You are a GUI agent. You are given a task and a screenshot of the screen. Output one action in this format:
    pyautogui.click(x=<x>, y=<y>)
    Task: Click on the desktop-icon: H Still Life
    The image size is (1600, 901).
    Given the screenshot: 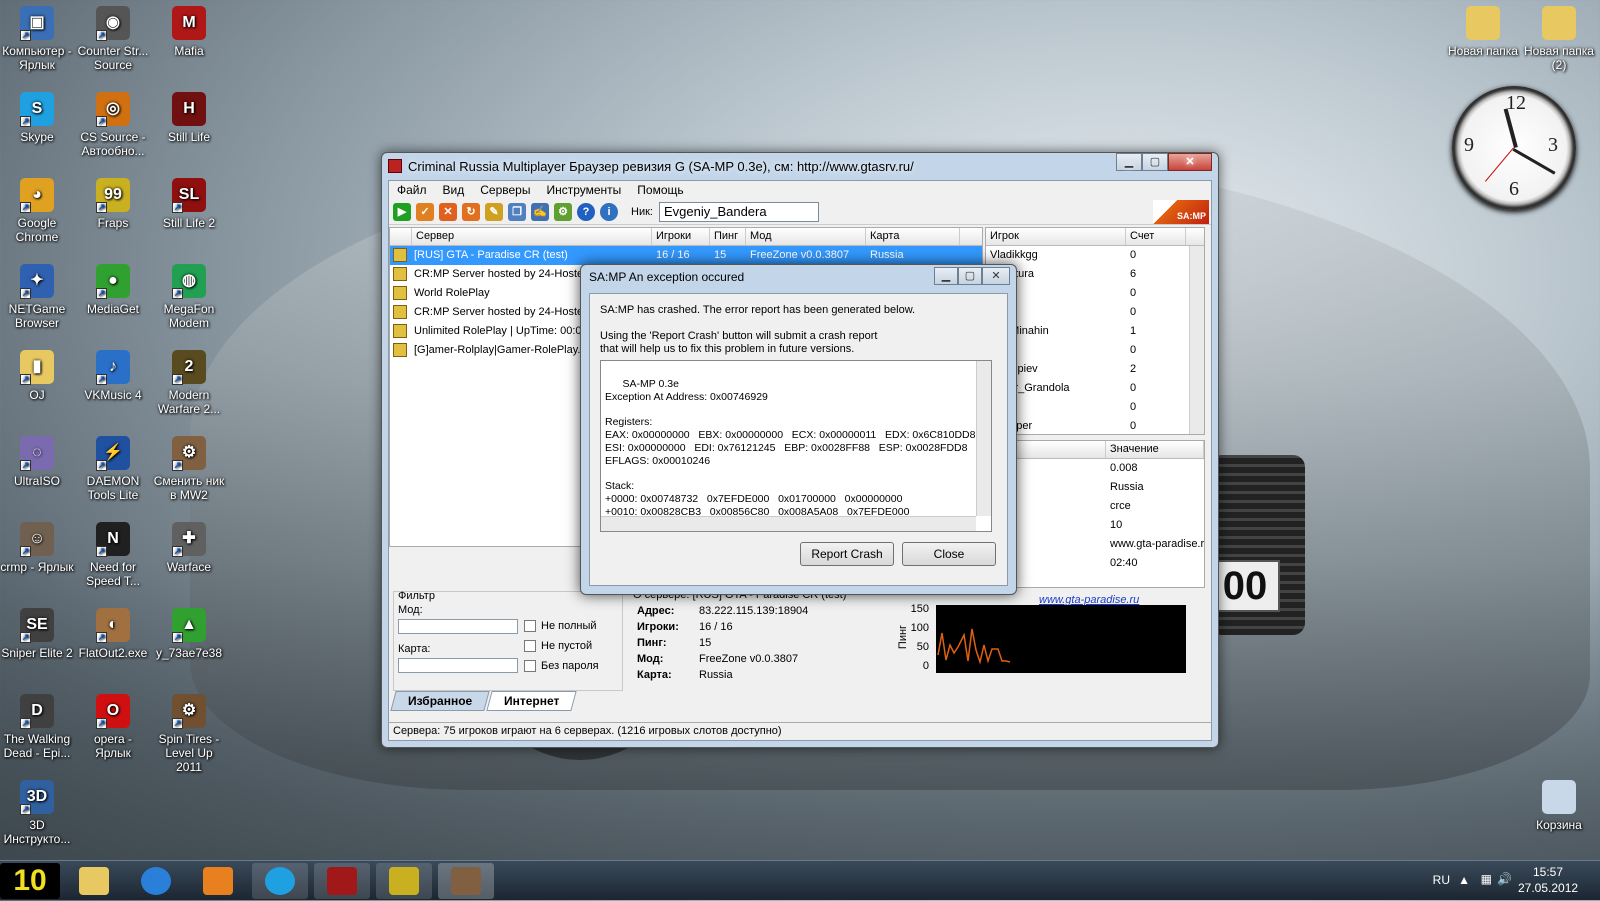 What is the action you would take?
    pyautogui.click(x=189, y=118)
    